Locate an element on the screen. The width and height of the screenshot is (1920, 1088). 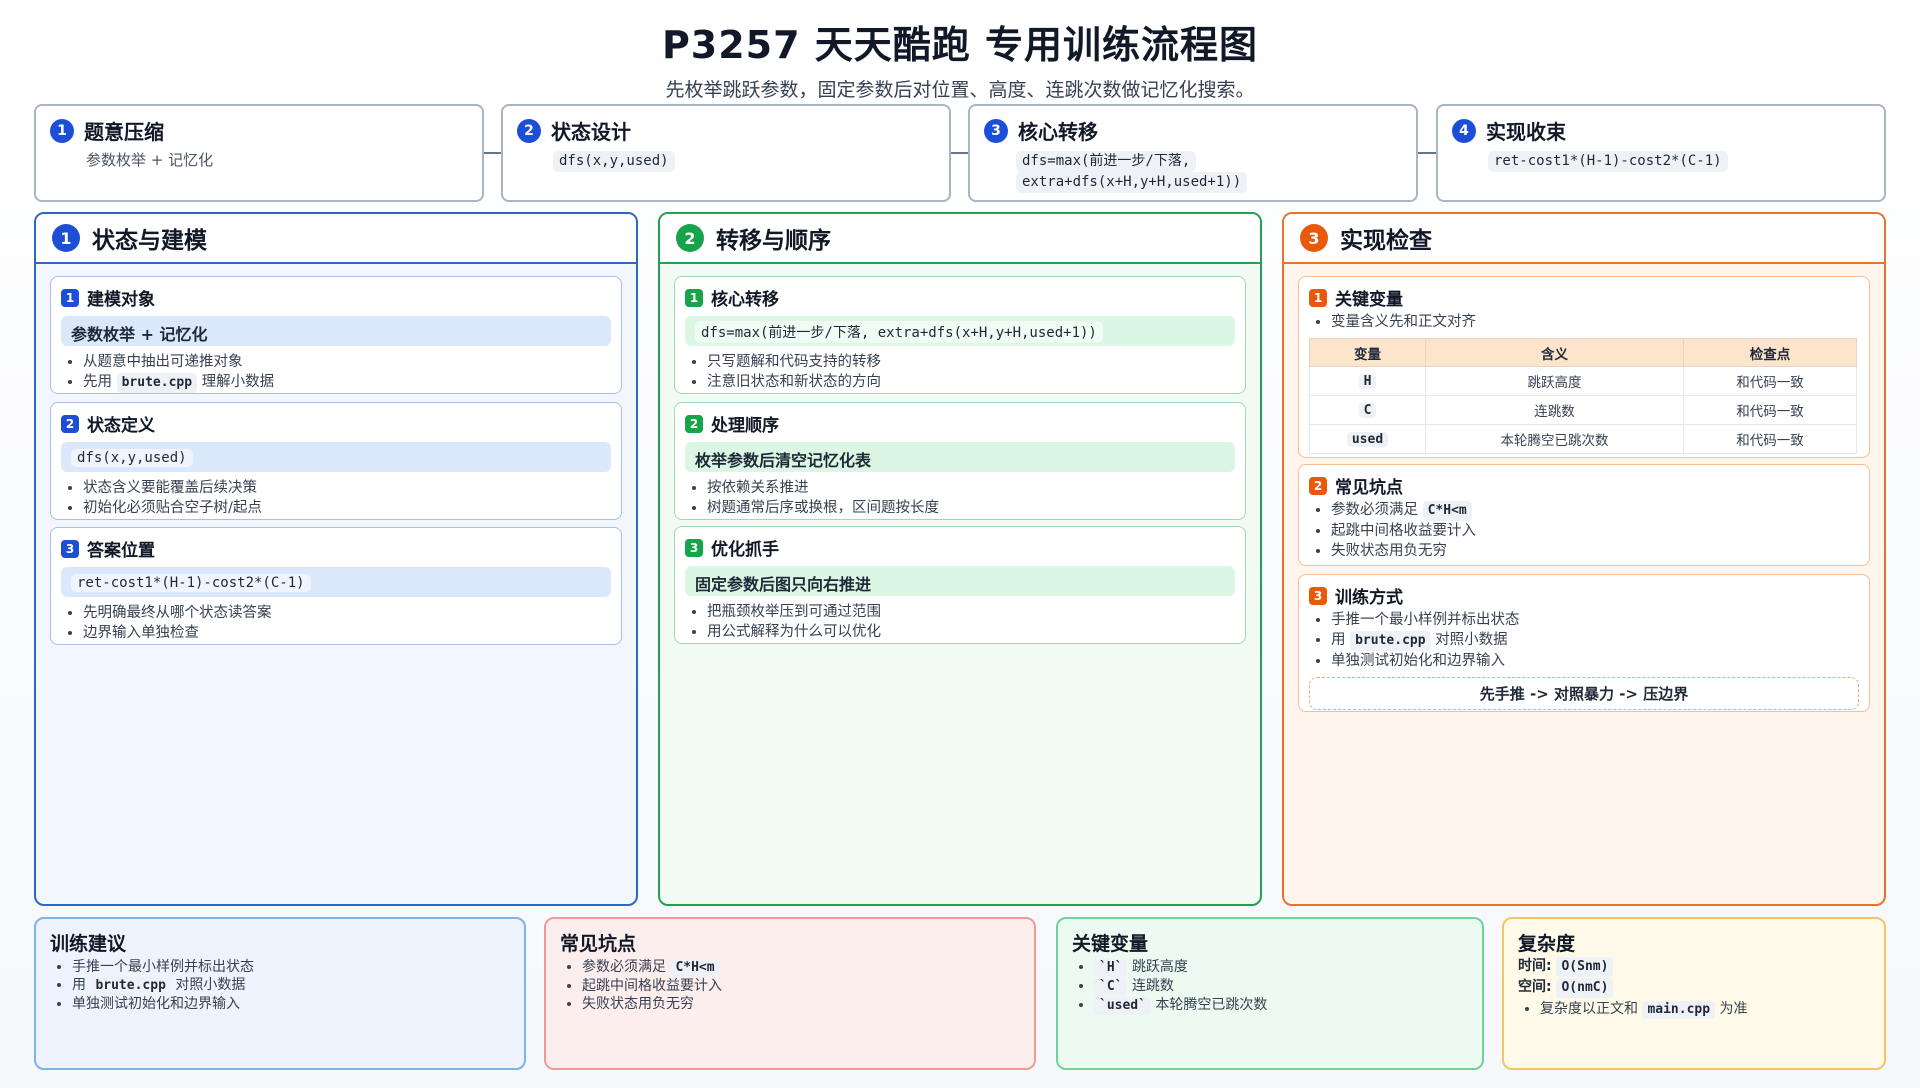
table-cell: H is located at coordinates (1367, 381).